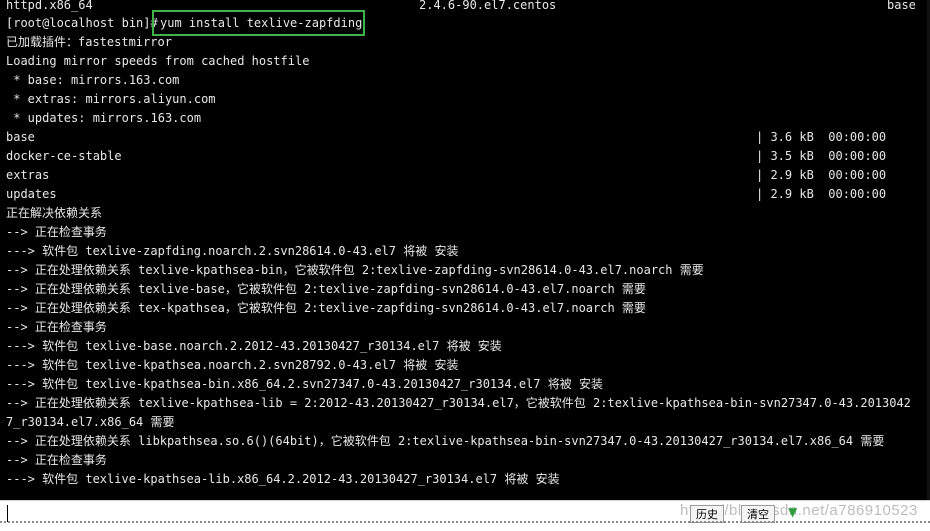  I want to click on input-caret, so click(7, 513).